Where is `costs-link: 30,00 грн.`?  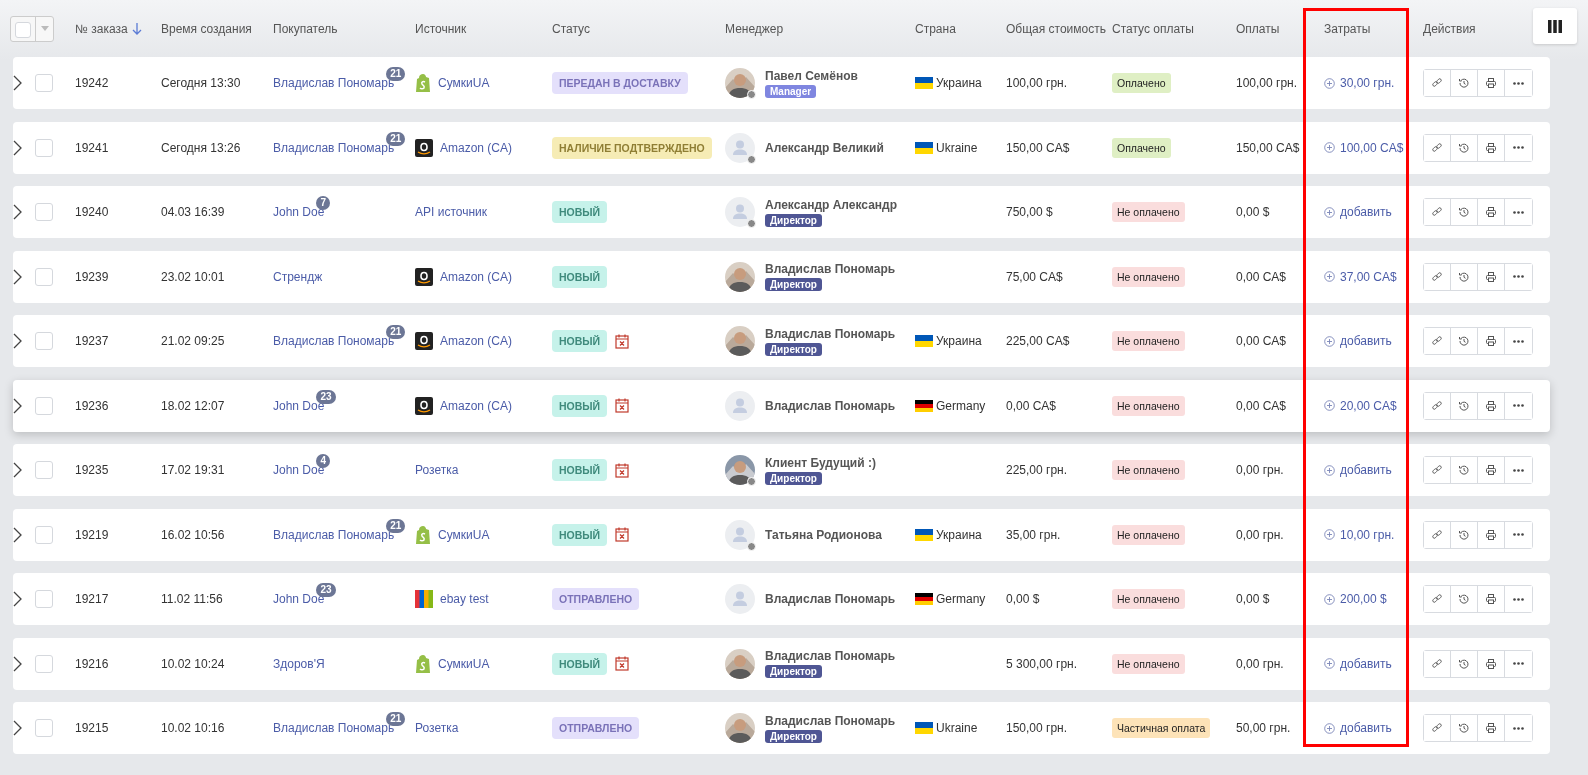
costs-link: 30,00 грн. is located at coordinates (1367, 83).